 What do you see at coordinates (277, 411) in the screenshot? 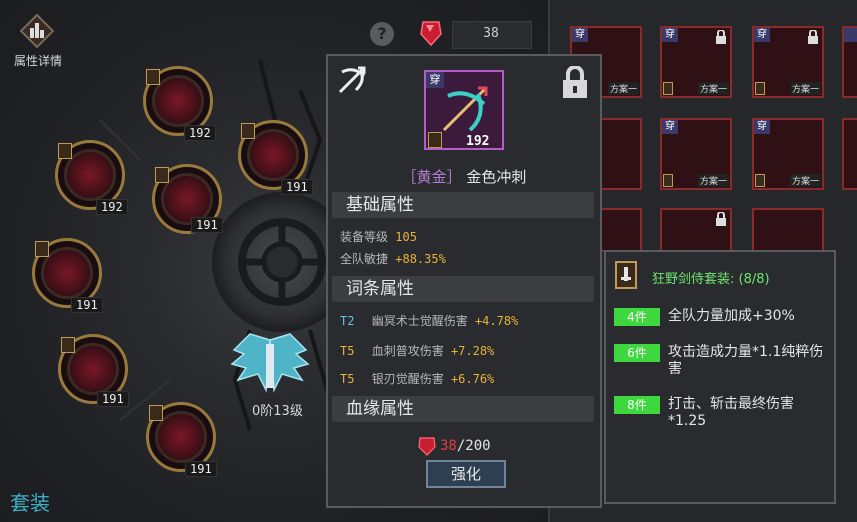
I see `wings-level-label: 0阶13级` at bounding box center [277, 411].